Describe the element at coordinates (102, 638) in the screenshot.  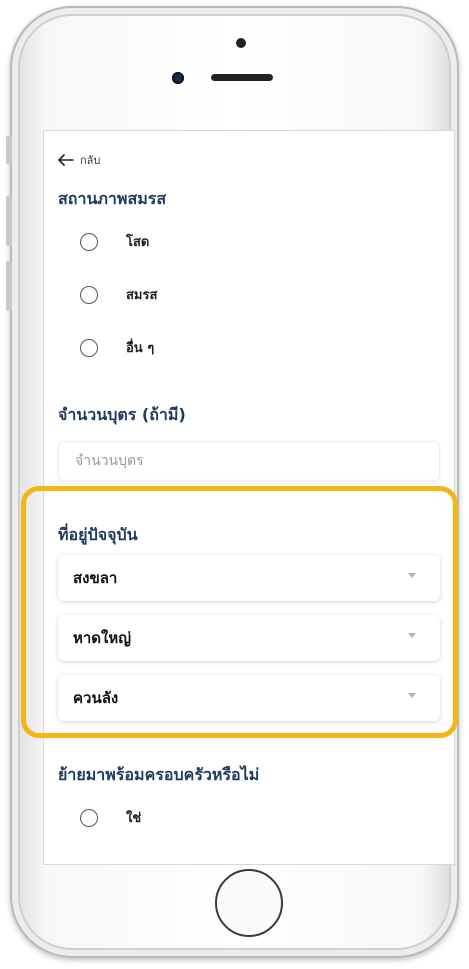
I see `district-value: หาดใหญ่` at that location.